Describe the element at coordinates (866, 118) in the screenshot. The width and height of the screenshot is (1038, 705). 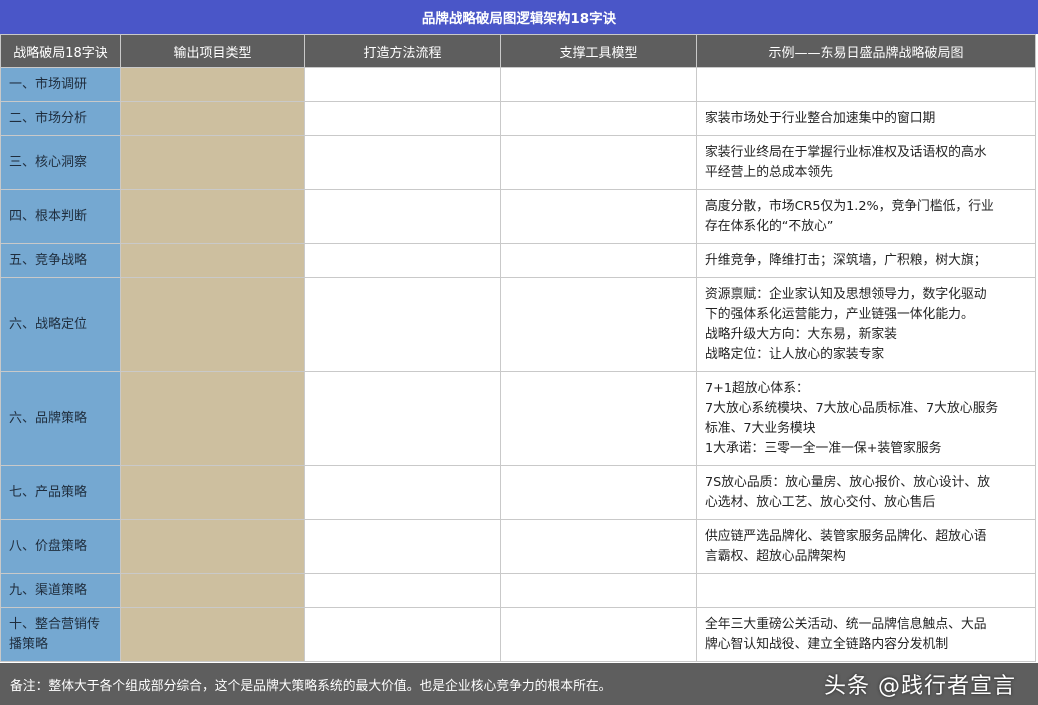
I see `example-cell: 家装市场处于行业整合加速集中的窗口期` at that location.